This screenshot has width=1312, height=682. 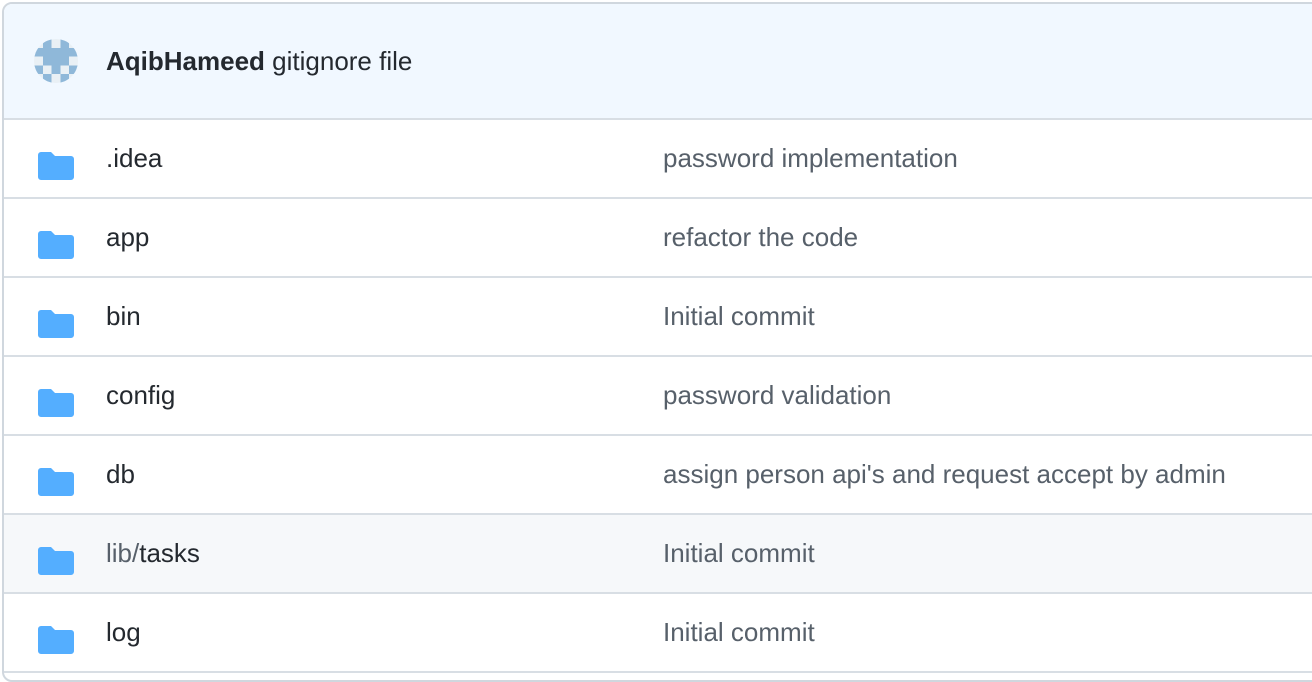 I want to click on file-commit-message-link: refactor the code, so click(x=760, y=237).